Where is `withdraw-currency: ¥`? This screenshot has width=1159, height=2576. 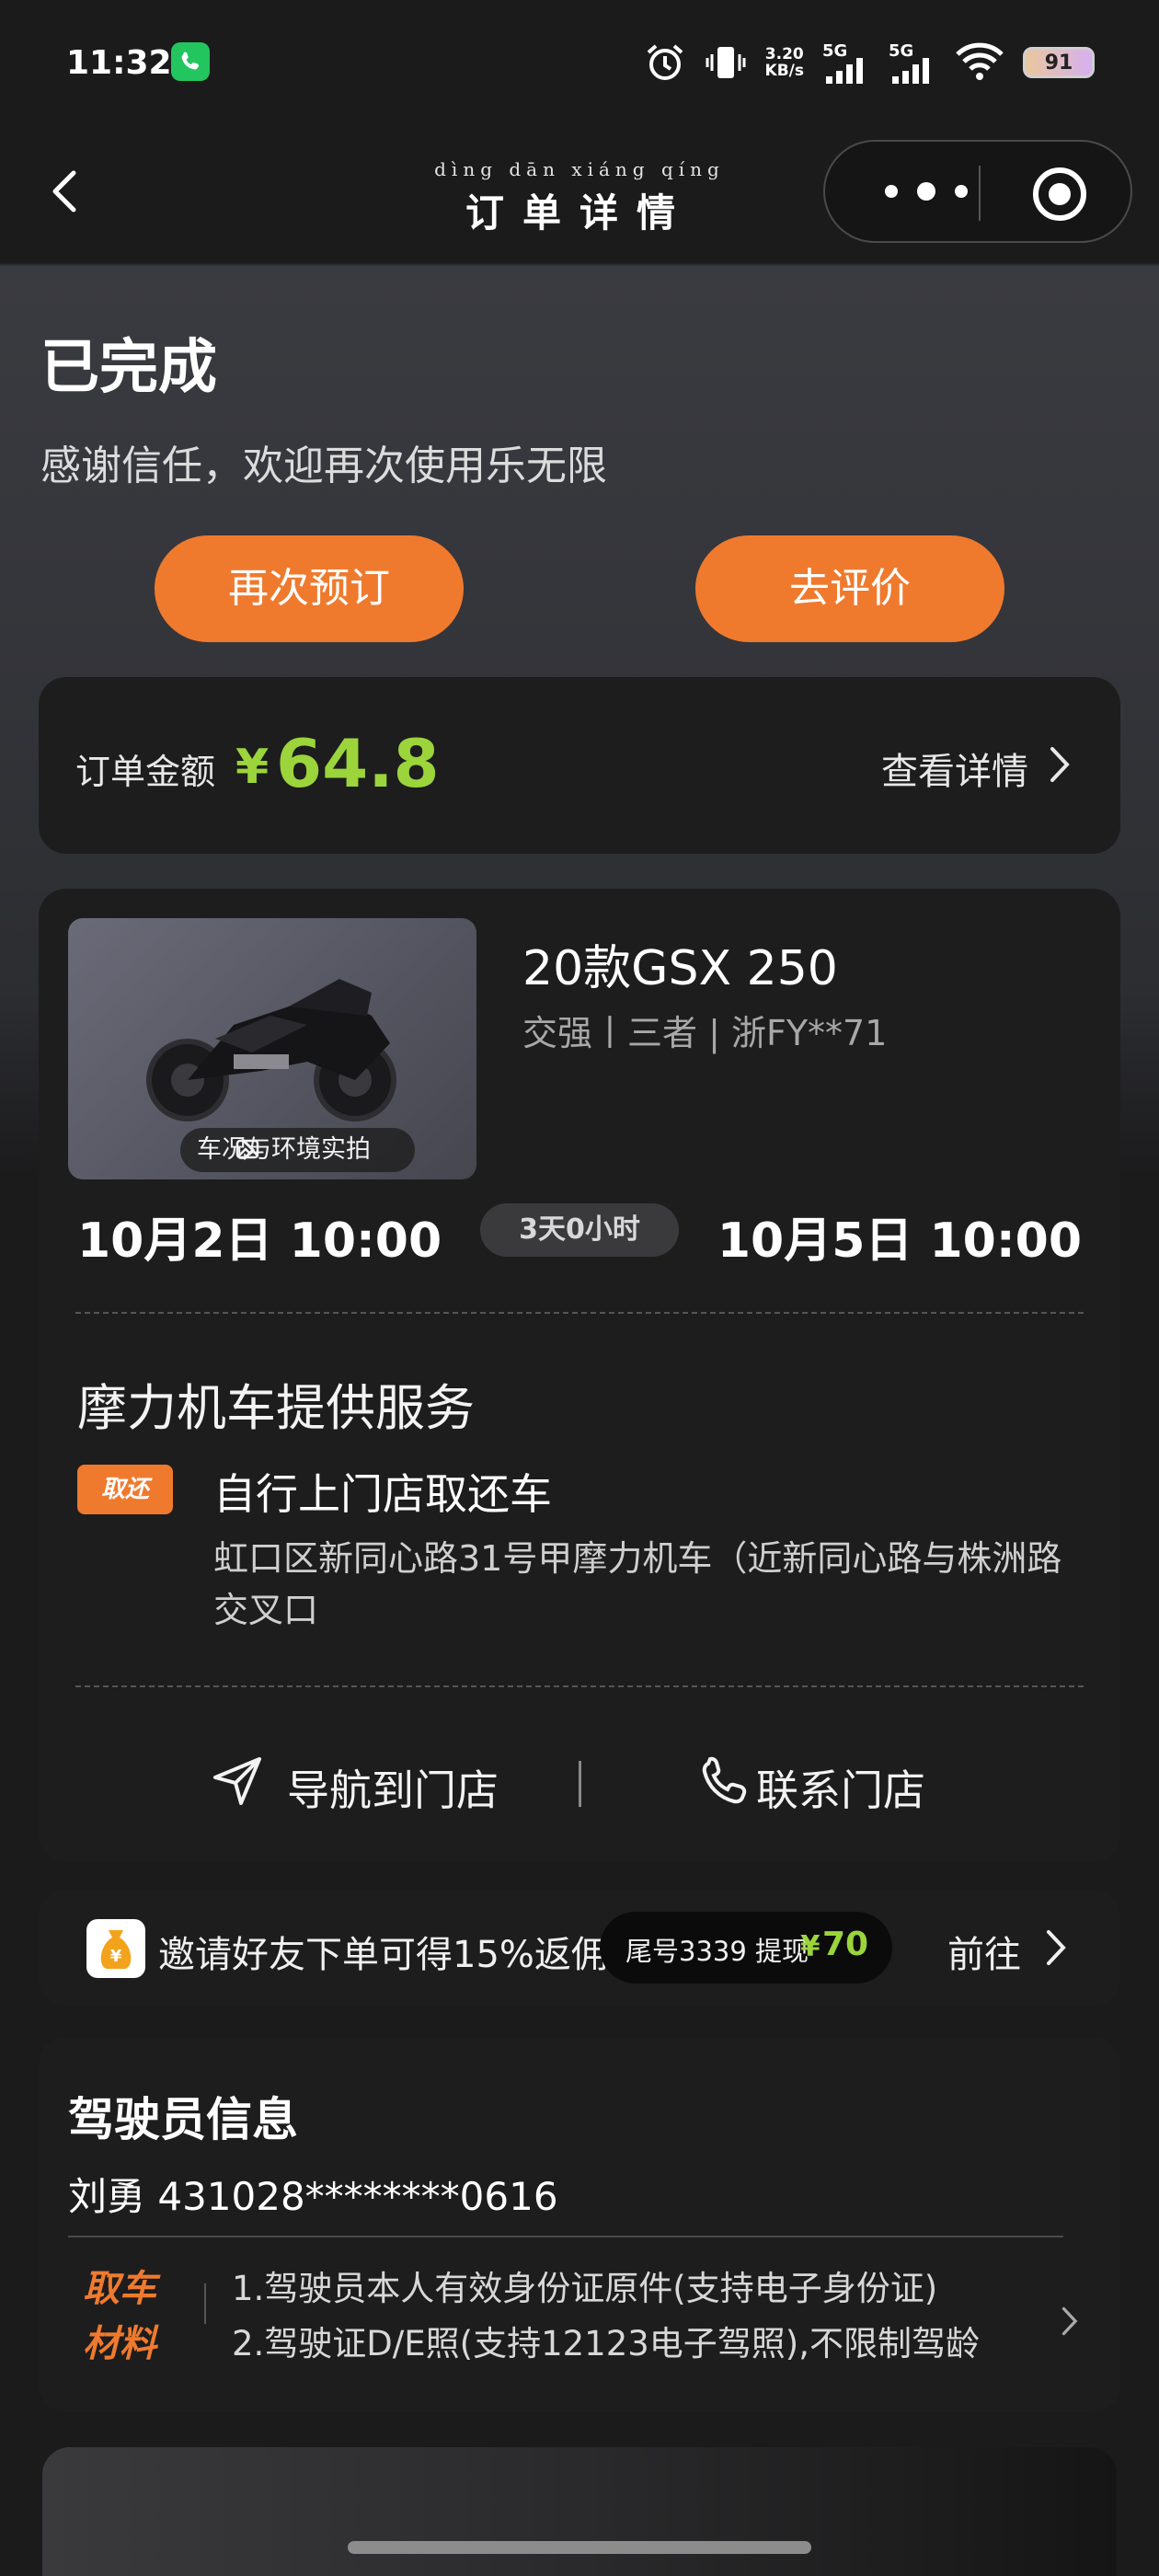 withdraw-currency: ¥ is located at coordinates (810, 1947).